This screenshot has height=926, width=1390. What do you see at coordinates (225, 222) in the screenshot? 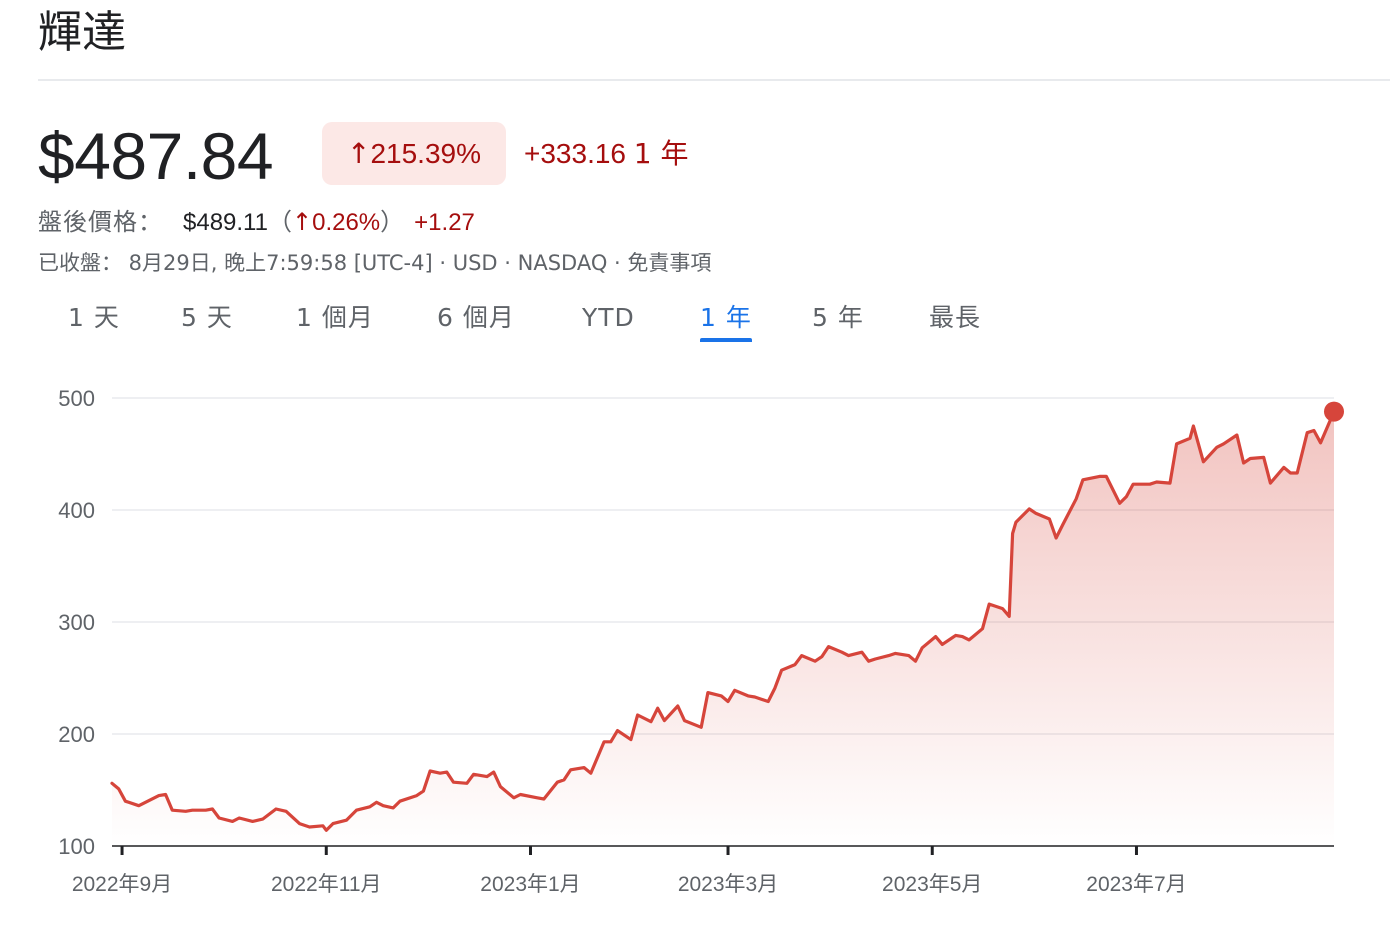
I see `after-hours-price: $489.11` at bounding box center [225, 222].